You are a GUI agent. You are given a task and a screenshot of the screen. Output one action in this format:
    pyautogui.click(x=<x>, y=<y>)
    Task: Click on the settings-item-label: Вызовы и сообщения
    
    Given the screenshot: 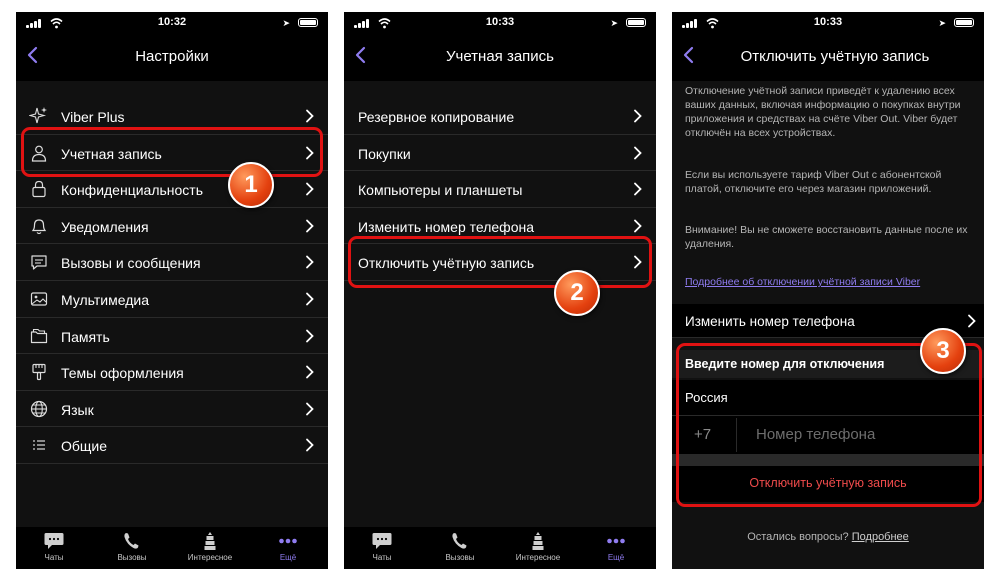 What is the action you would take?
    pyautogui.click(x=131, y=263)
    